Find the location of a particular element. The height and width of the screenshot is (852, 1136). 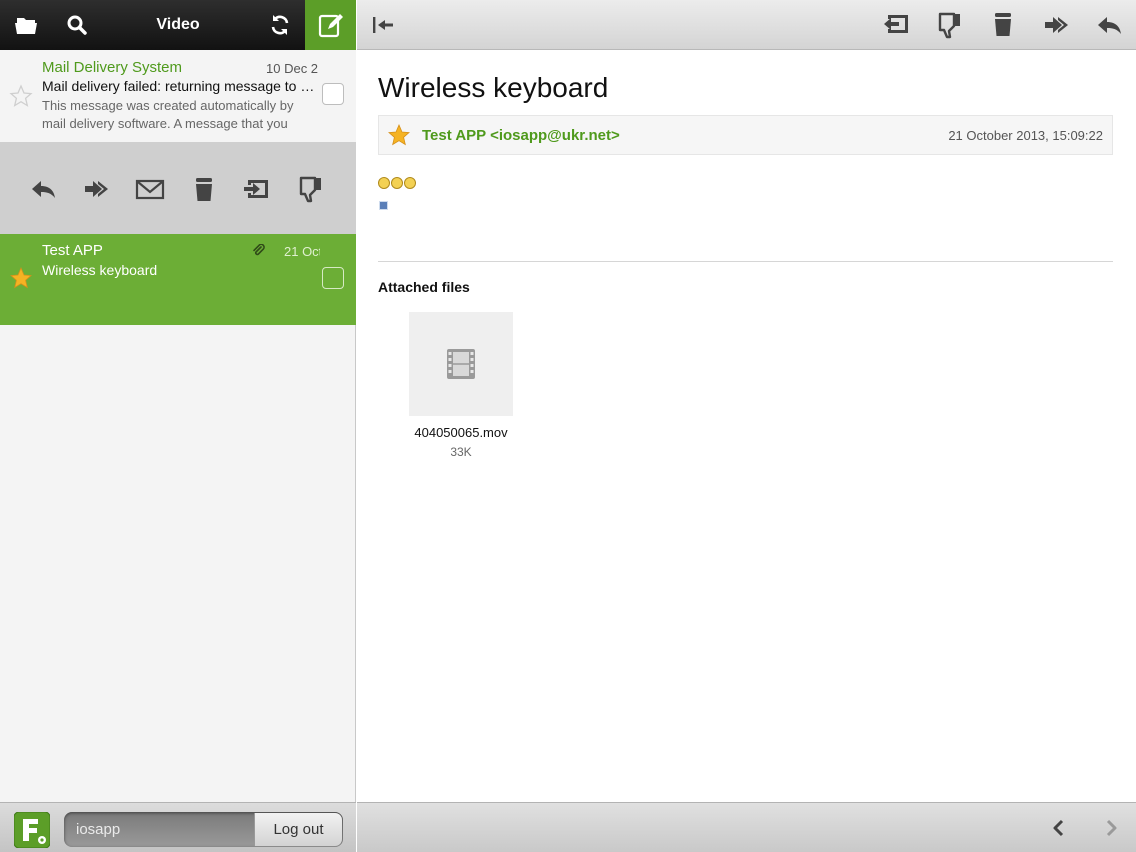

refresh-button is located at coordinates (279, 25).